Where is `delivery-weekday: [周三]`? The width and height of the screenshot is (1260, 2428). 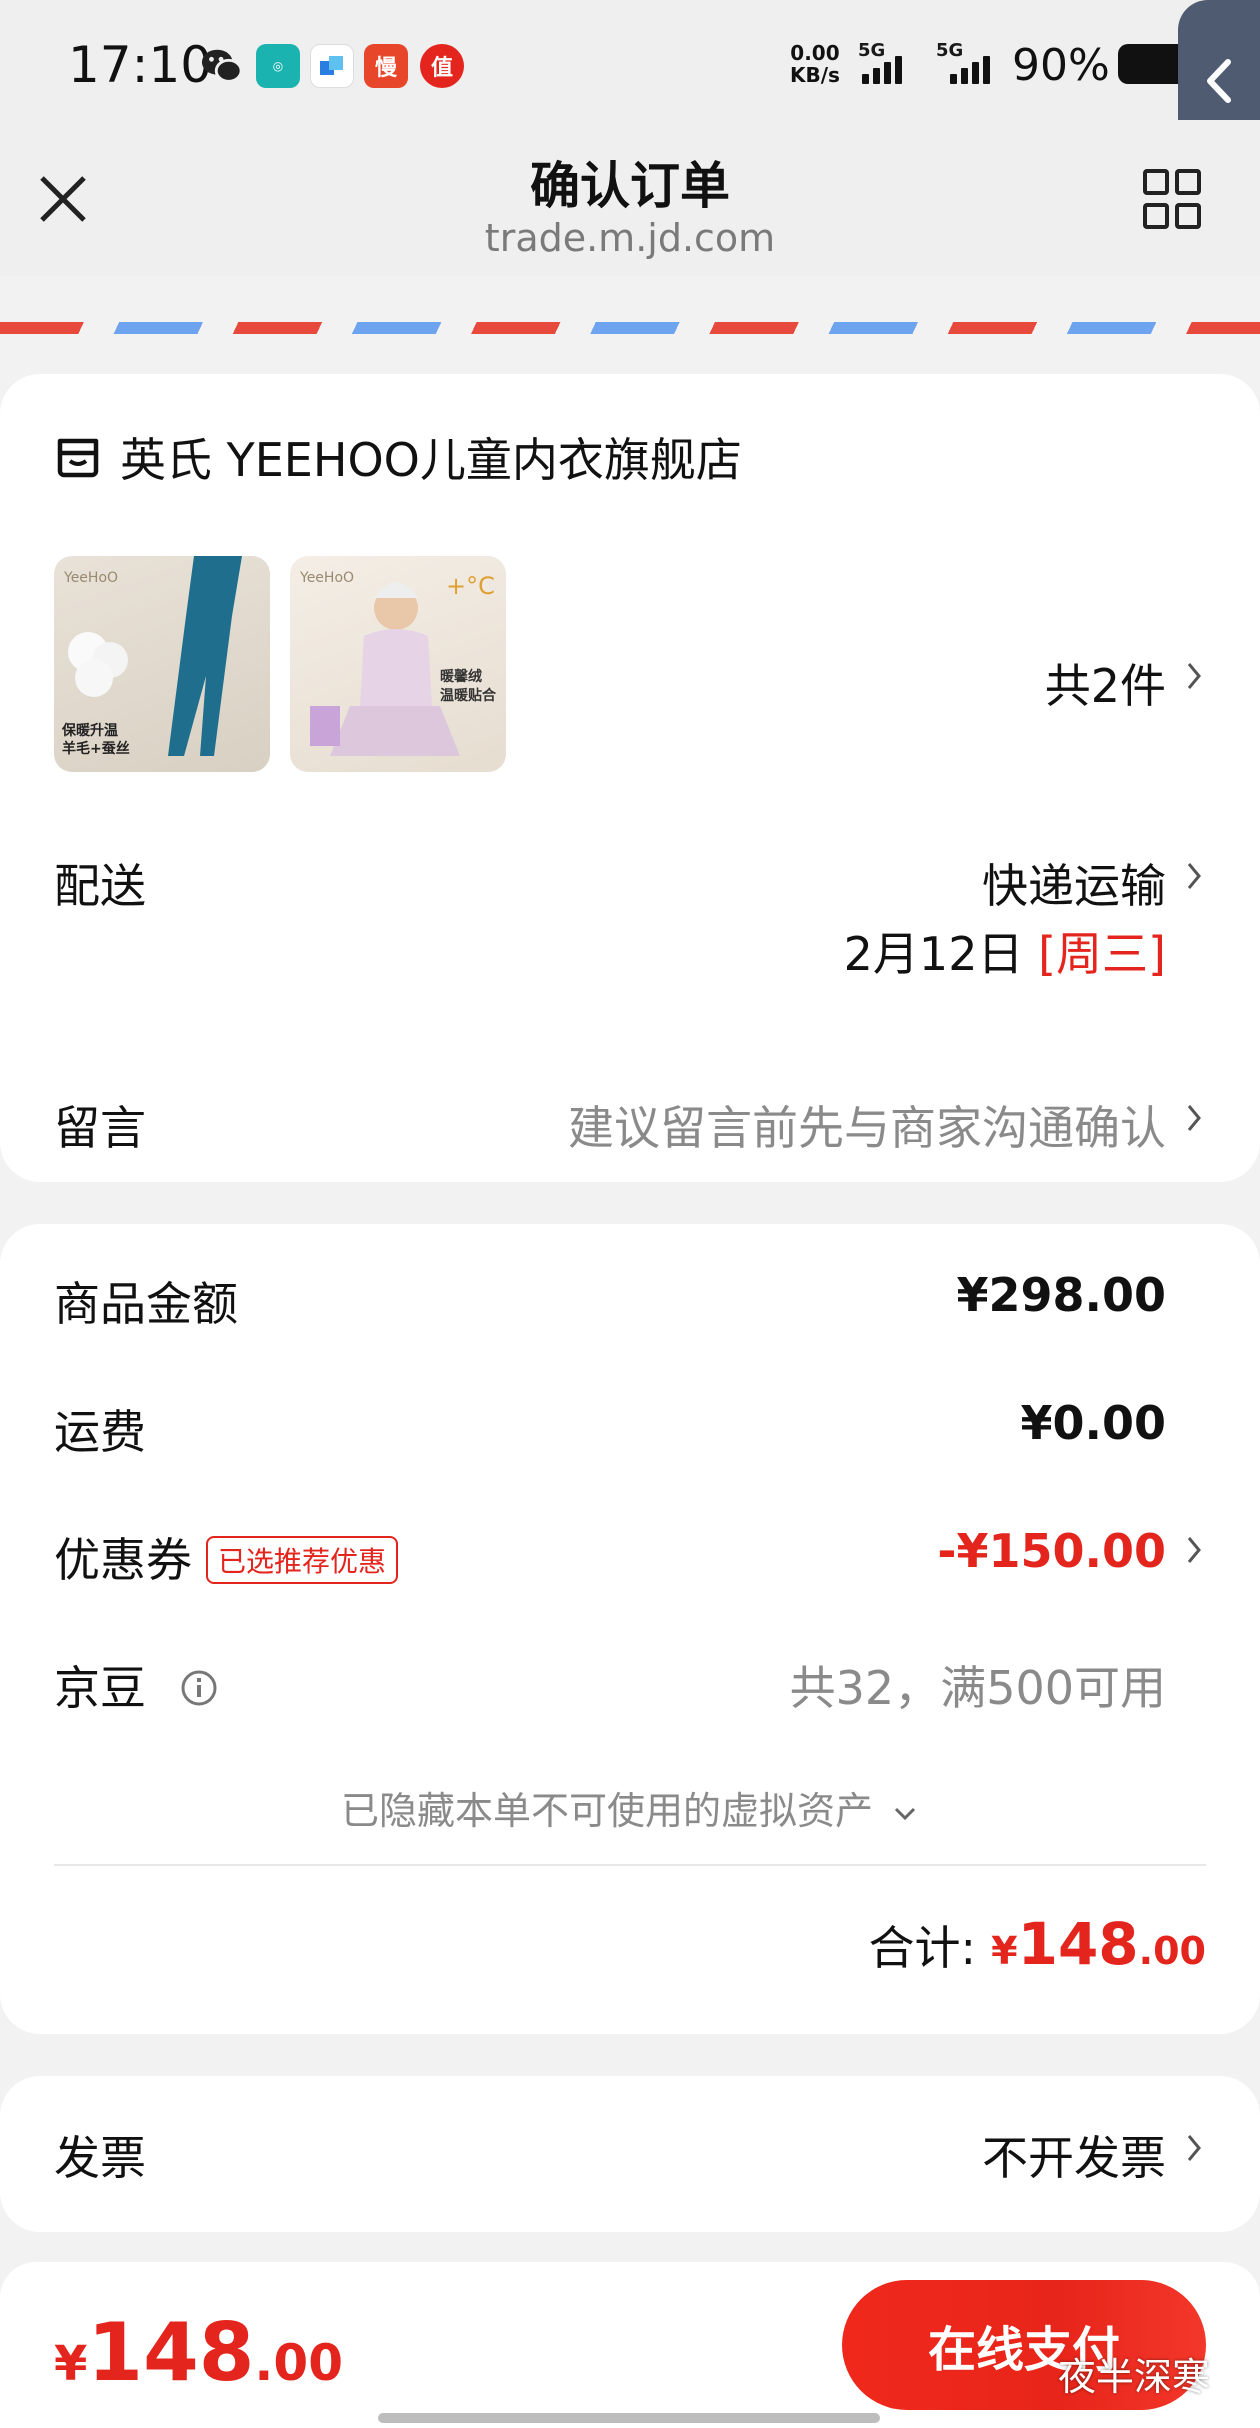
delivery-weekday: [周三] is located at coordinates (1102, 954).